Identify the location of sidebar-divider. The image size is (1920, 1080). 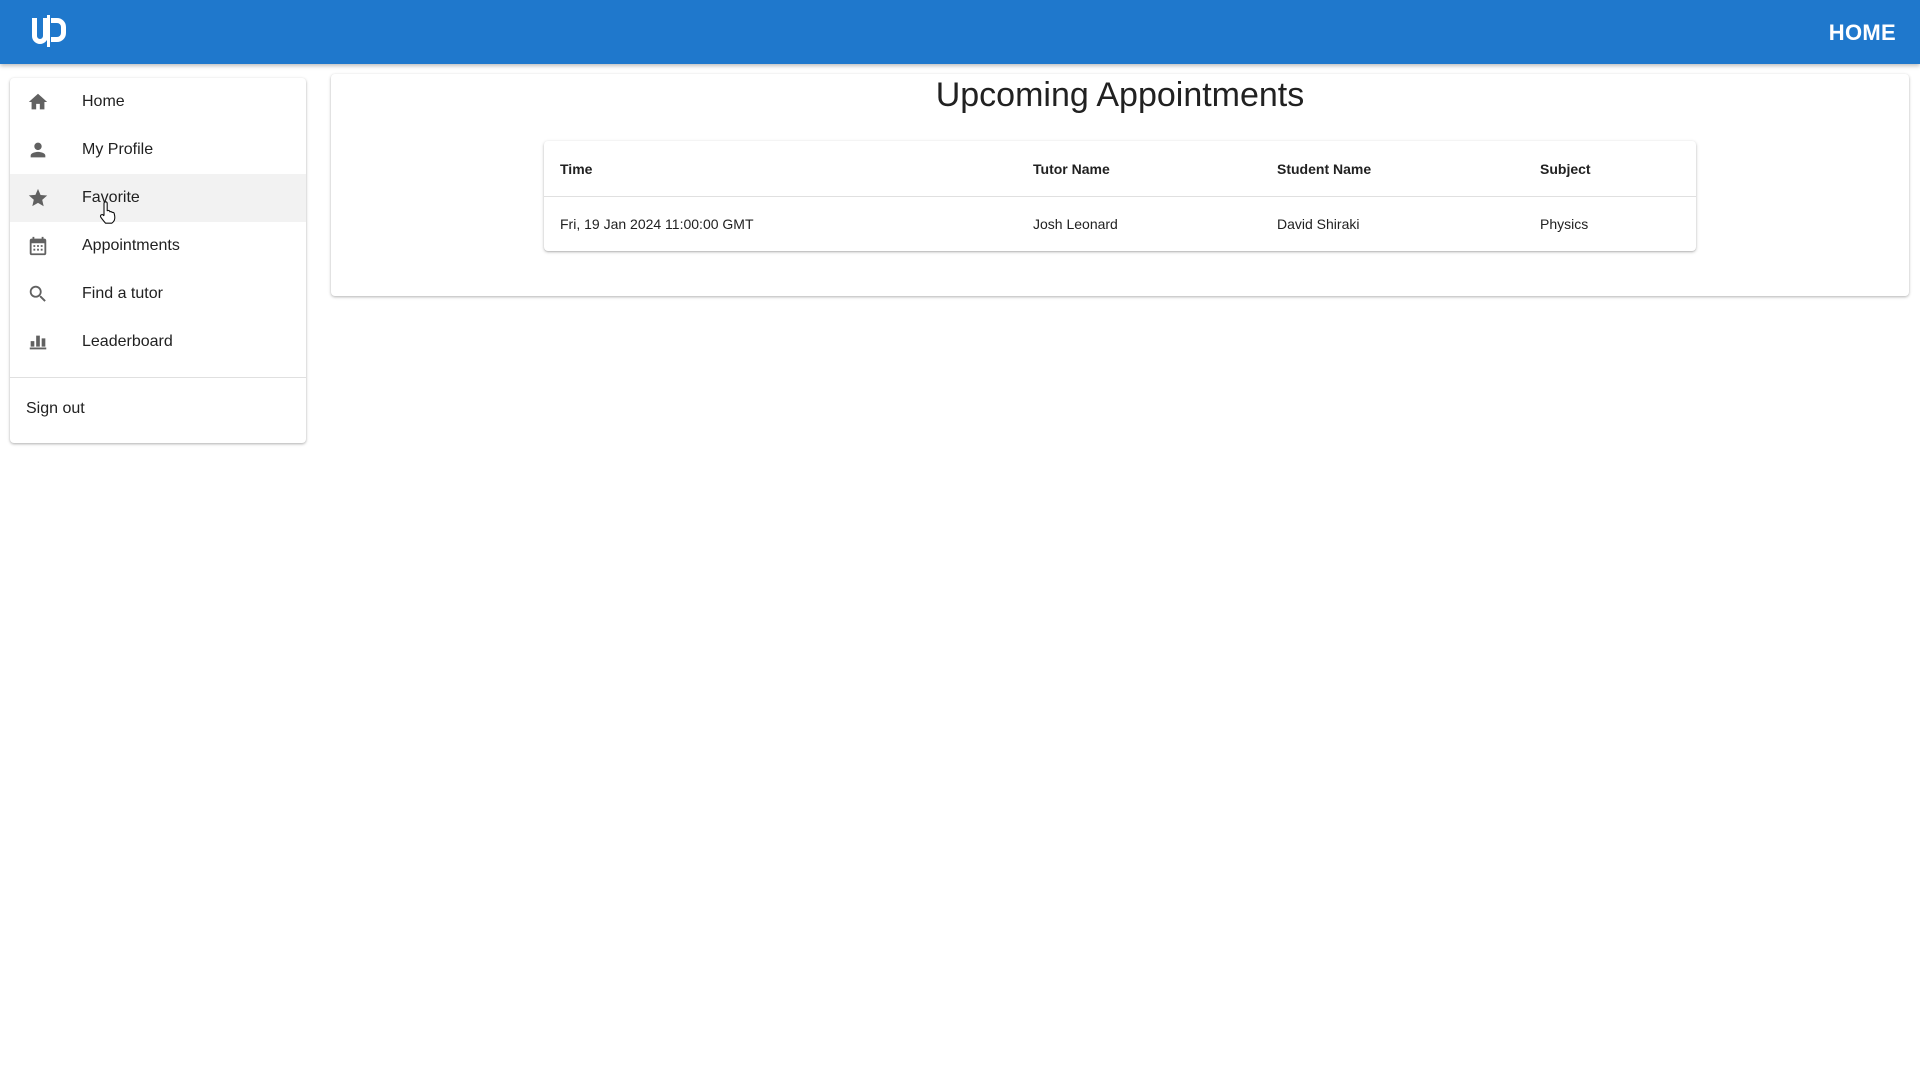
(158, 377).